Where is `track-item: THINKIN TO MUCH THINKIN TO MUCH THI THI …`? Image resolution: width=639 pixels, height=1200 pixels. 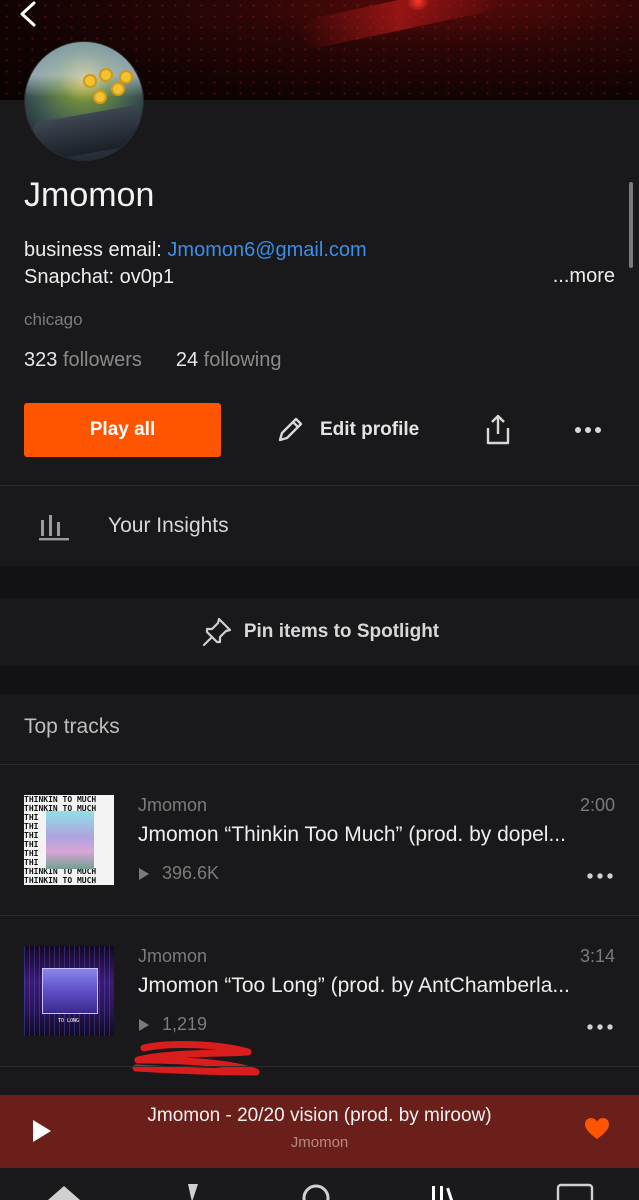 track-item: THINKIN TO MUCH THINKIN TO MUCH THI THI … is located at coordinates (319, 840).